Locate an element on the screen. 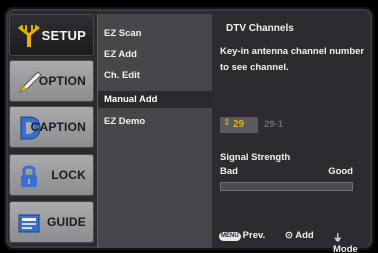 This screenshot has width=378, height=253. tab-option: OPTION is located at coordinates (51, 81).